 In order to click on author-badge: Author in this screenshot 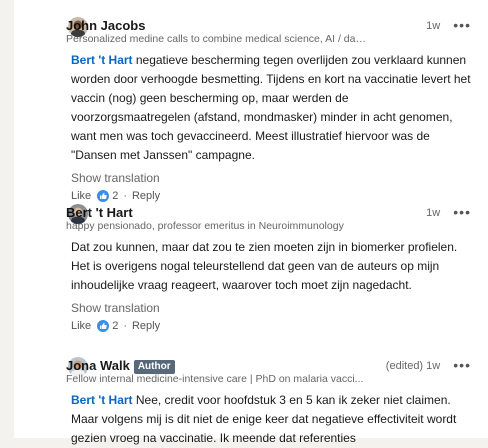, I will do `click(154, 367)`.